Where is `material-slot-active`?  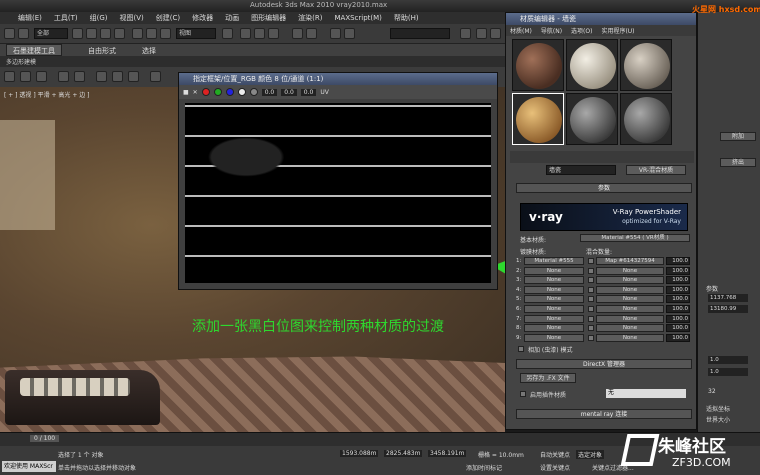 material-slot-active is located at coordinates (538, 119).